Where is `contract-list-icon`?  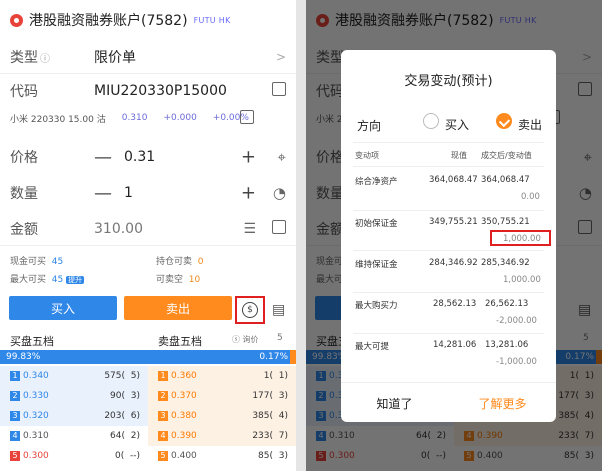
contract-list-icon is located at coordinates (279, 91).